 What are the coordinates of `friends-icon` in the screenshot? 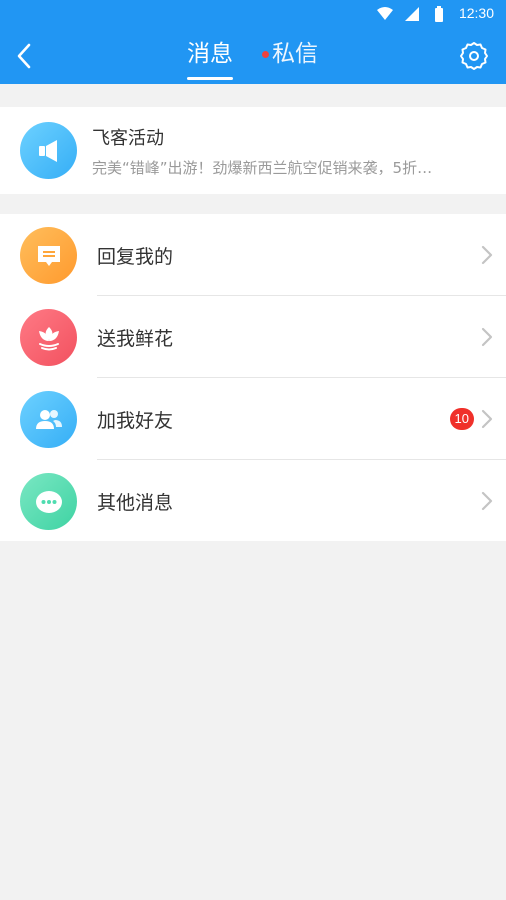 It's located at (48, 419).